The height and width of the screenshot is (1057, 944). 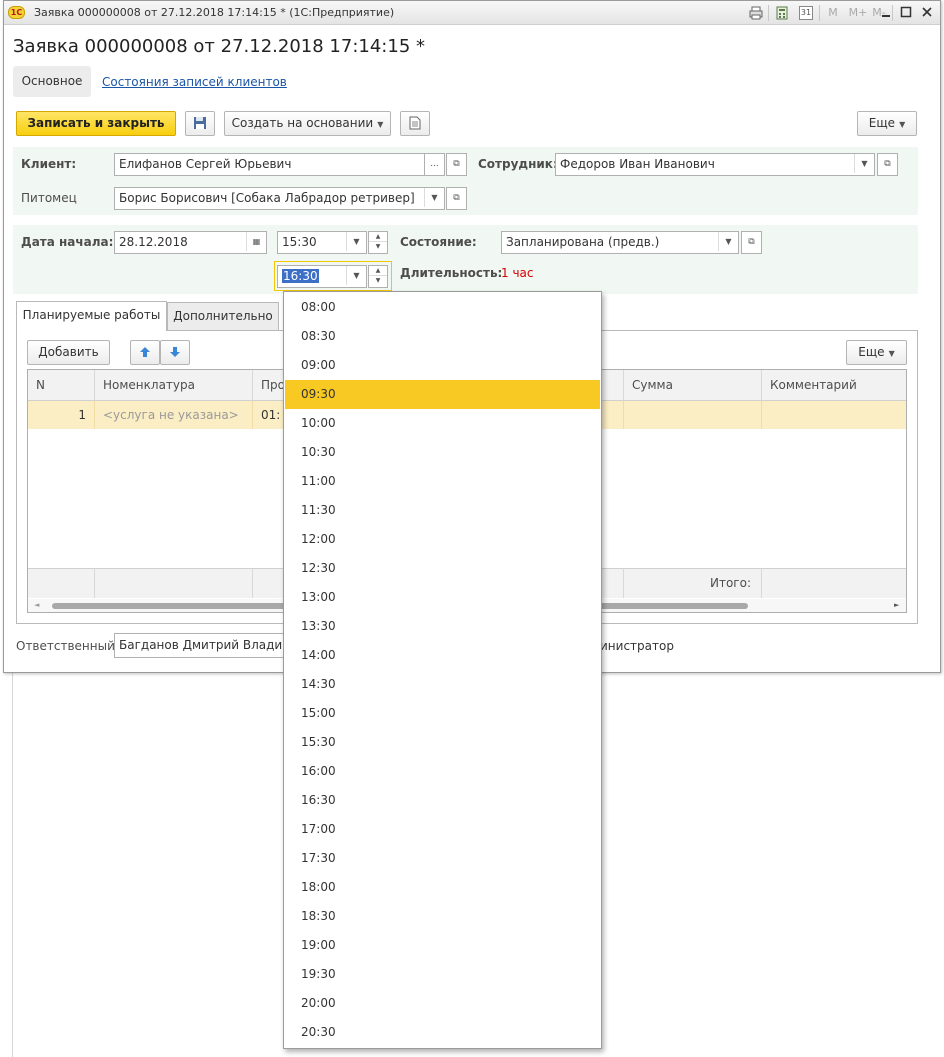 What do you see at coordinates (434, 197) in the screenshot?
I see `pet-dropdown-icon: ▼` at bounding box center [434, 197].